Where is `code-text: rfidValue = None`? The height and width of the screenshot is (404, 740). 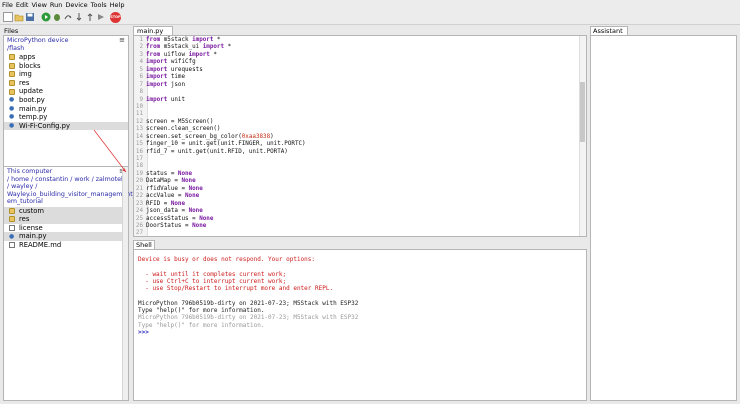 code-text: rfidValue = None is located at coordinates (174, 188).